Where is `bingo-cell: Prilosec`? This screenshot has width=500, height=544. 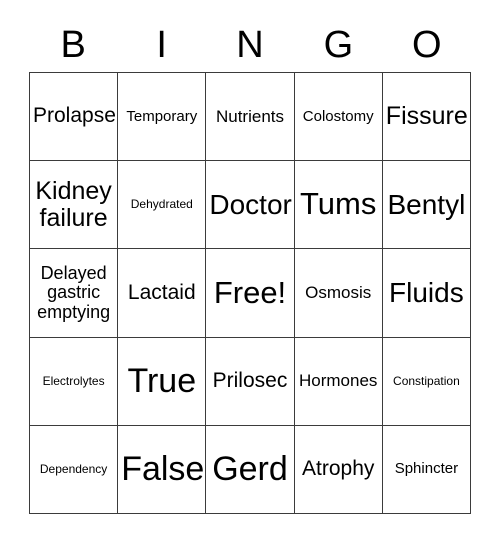
bingo-cell: Prilosec is located at coordinates (250, 381).